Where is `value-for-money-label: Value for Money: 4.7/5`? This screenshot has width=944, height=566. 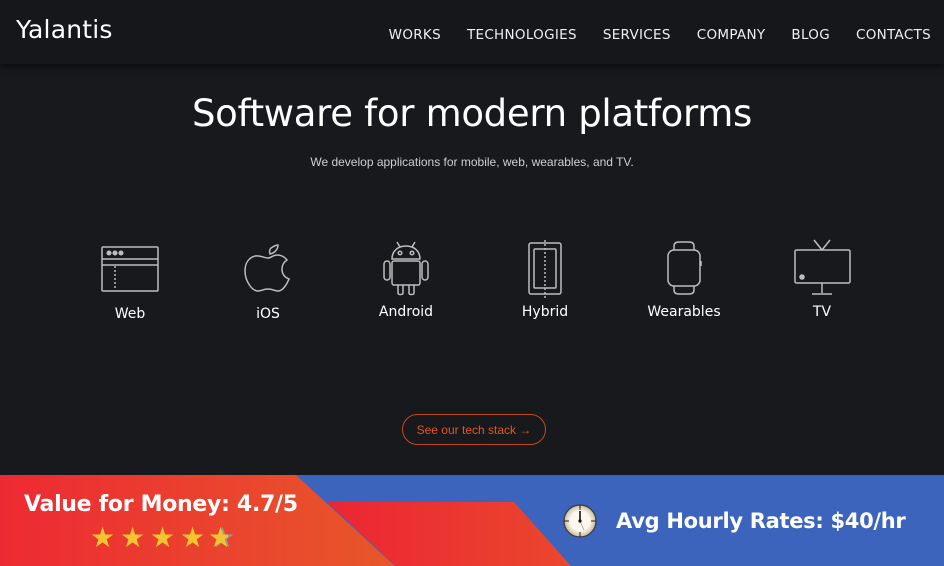
value-for-money-label: Value for Money: 4.7/5 is located at coordinates (161, 504).